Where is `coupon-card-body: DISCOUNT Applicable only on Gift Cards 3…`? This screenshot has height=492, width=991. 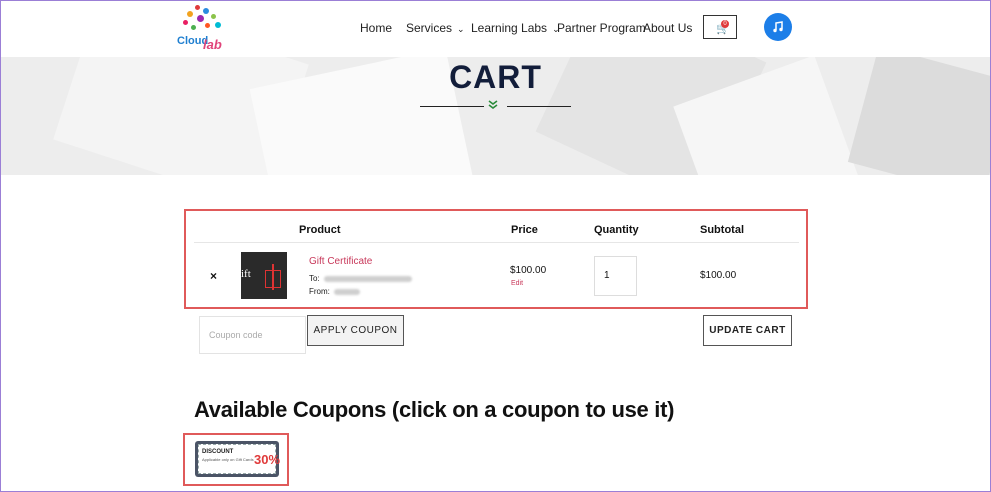
coupon-card-body: DISCOUNT Applicable only on Gift Cards 3… is located at coordinates (239, 459).